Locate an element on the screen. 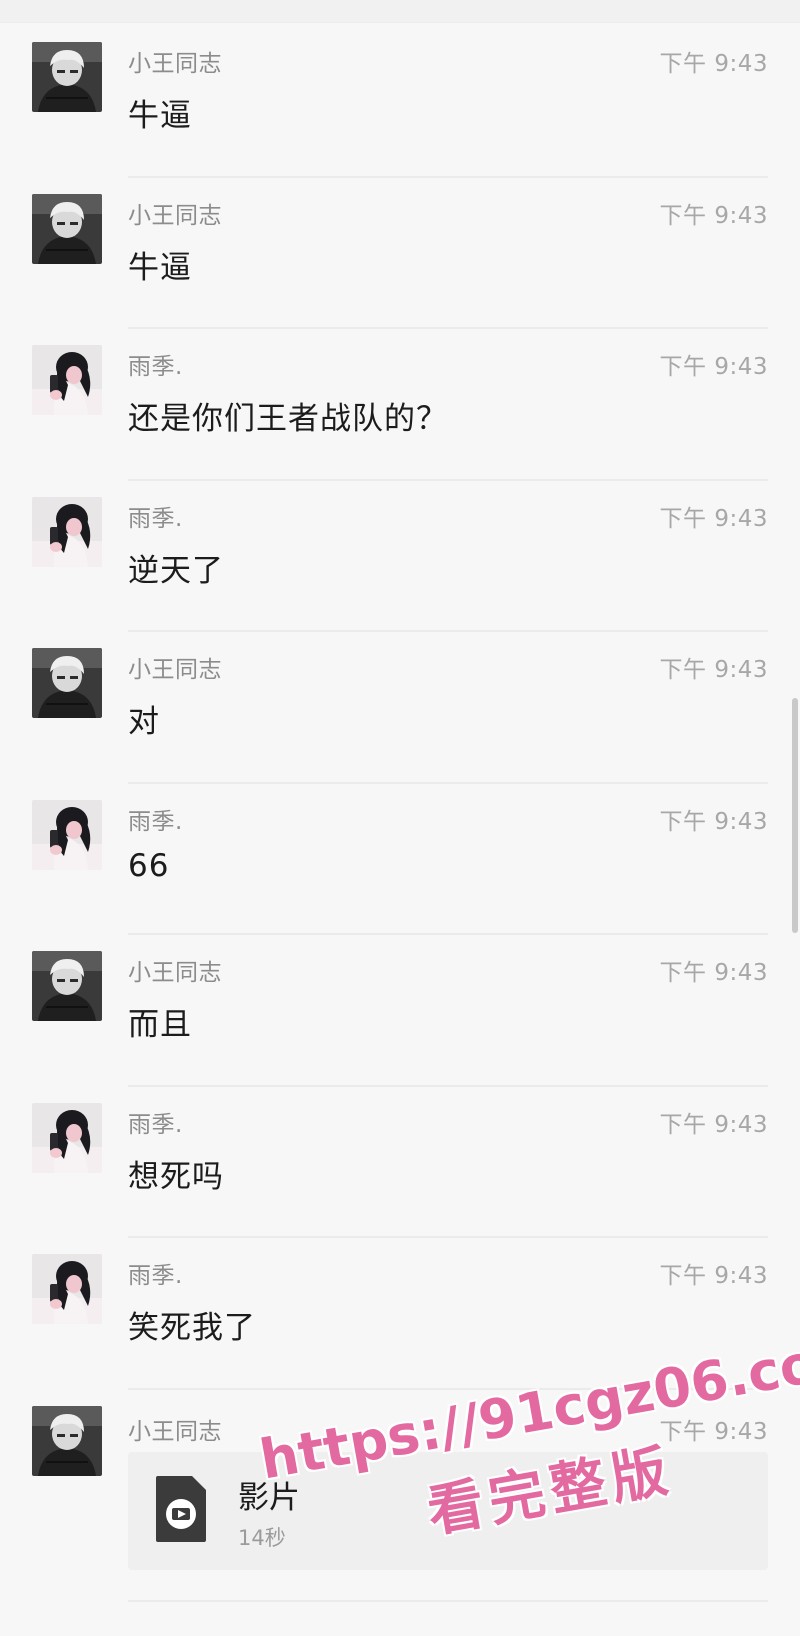  message-row: 小王同志 下午 9:43 对 is located at coordinates (400, 708).